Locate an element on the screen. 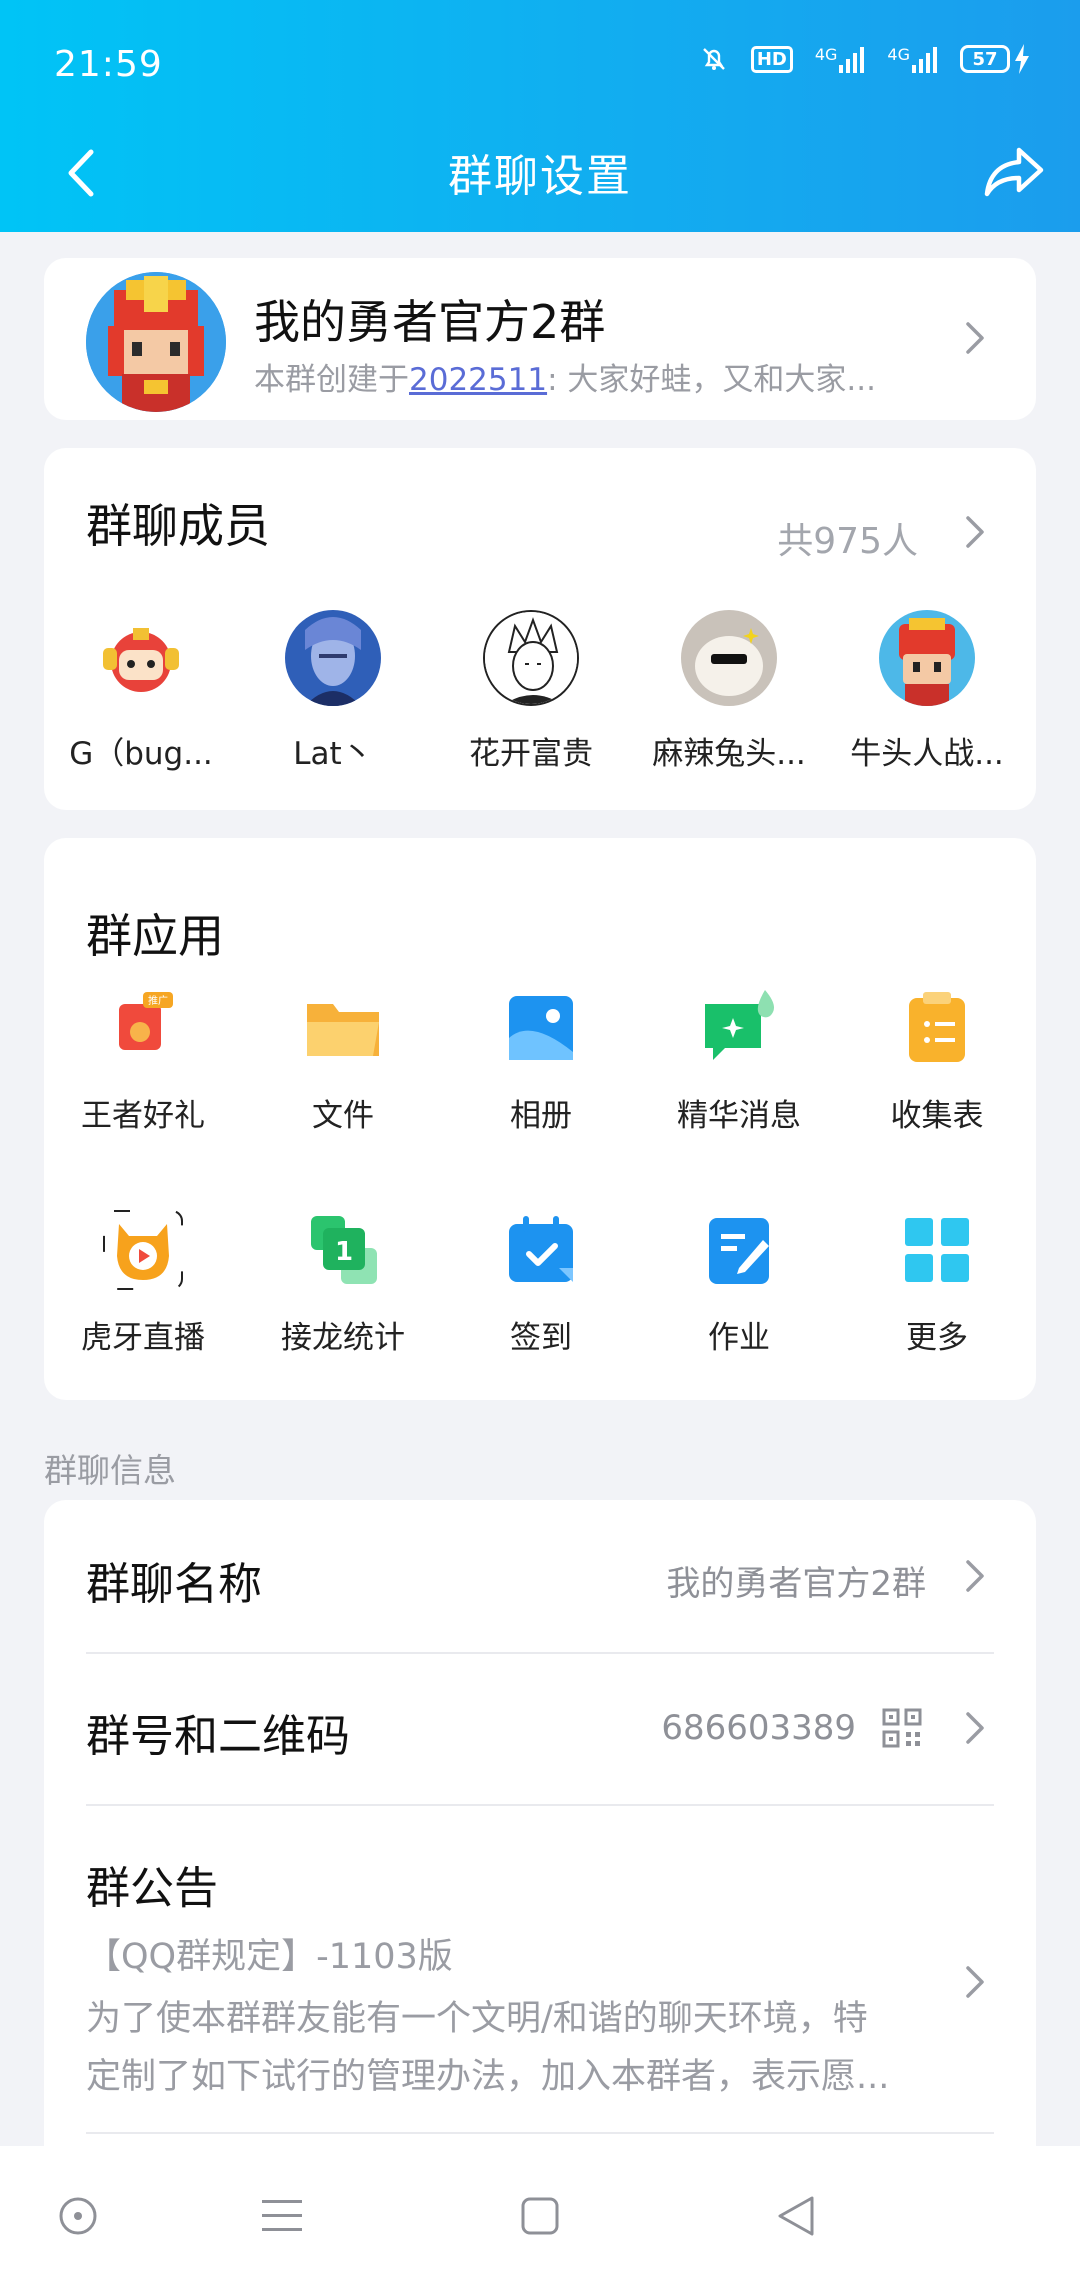 This screenshot has width=1080, height=2280. app-label: 相册 is located at coordinates (541, 1116).